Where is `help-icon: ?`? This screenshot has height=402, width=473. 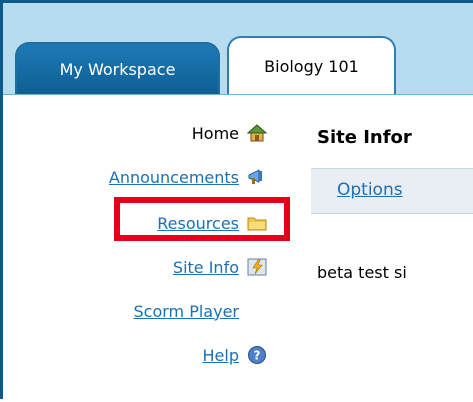 help-icon: ? is located at coordinates (257, 355).